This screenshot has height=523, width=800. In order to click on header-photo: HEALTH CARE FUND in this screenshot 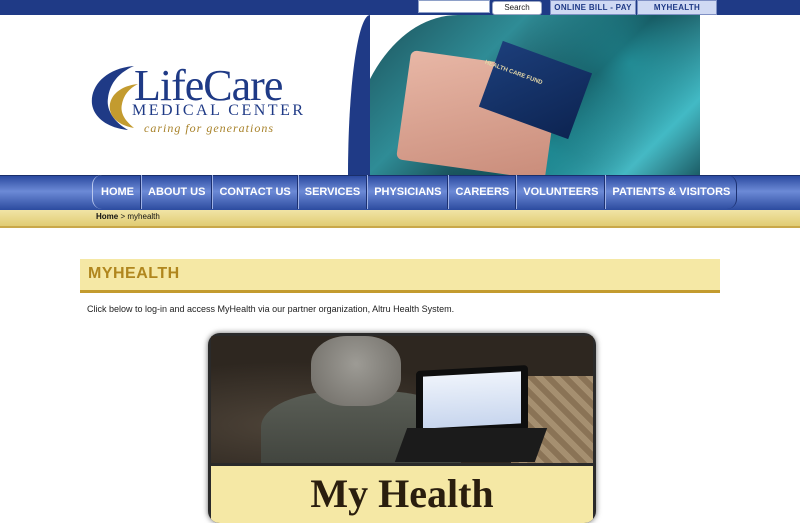, I will do `click(524, 95)`.